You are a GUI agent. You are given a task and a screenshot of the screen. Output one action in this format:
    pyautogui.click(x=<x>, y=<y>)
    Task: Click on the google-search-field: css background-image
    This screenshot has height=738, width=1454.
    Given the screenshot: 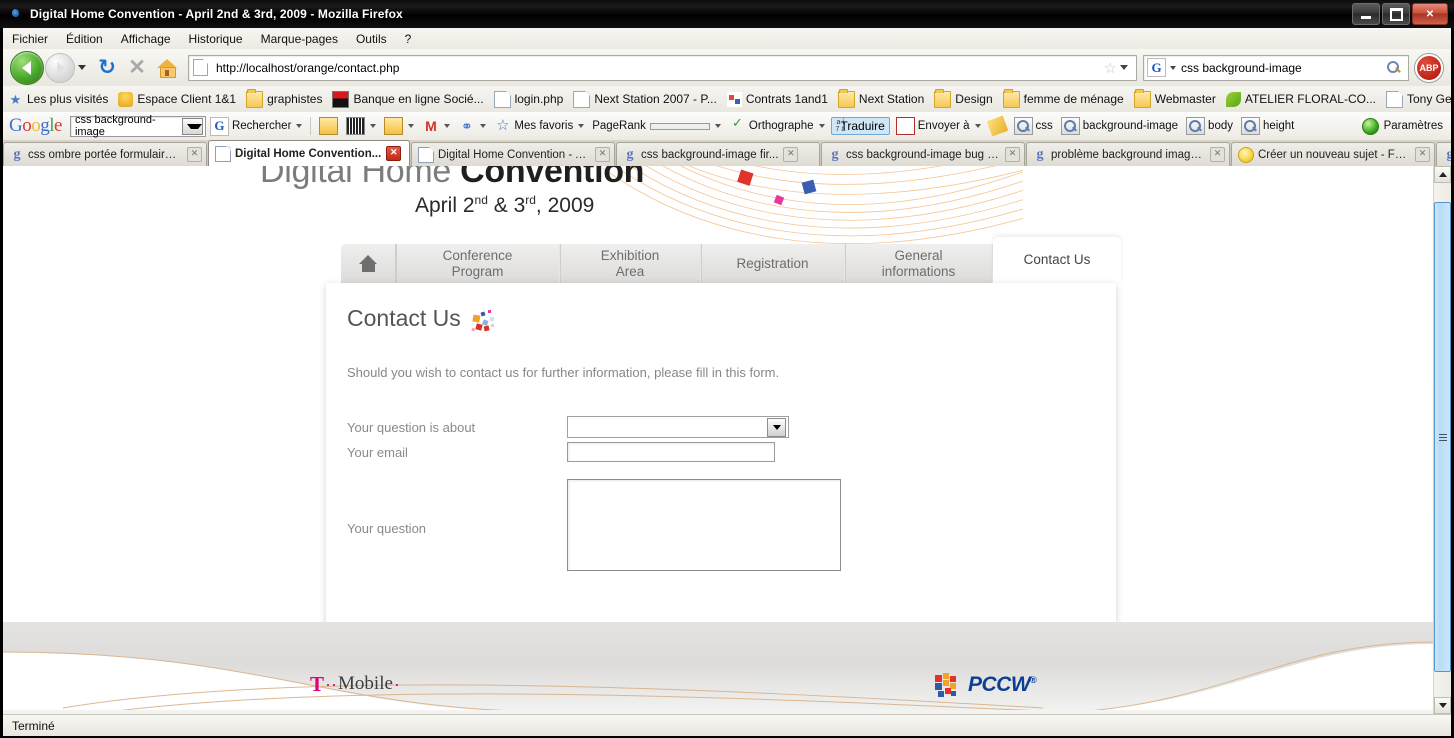 What is the action you would take?
    pyautogui.click(x=137, y=126)
    